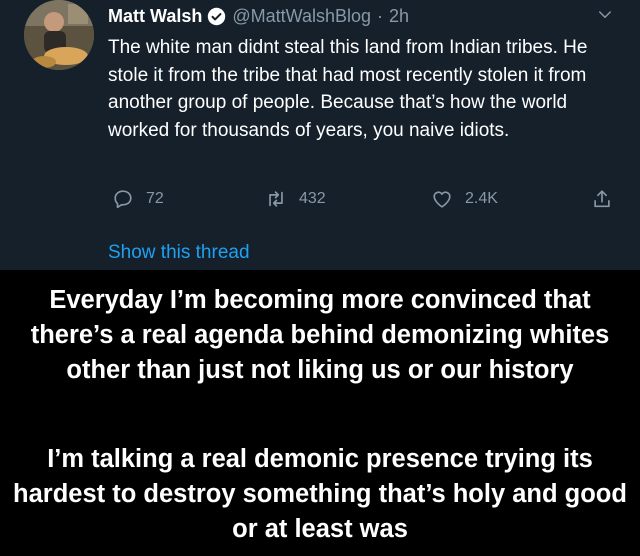  Describe the element at coordinates (155, 198) in the screenshot. I see `reply-count: 72` at that location.